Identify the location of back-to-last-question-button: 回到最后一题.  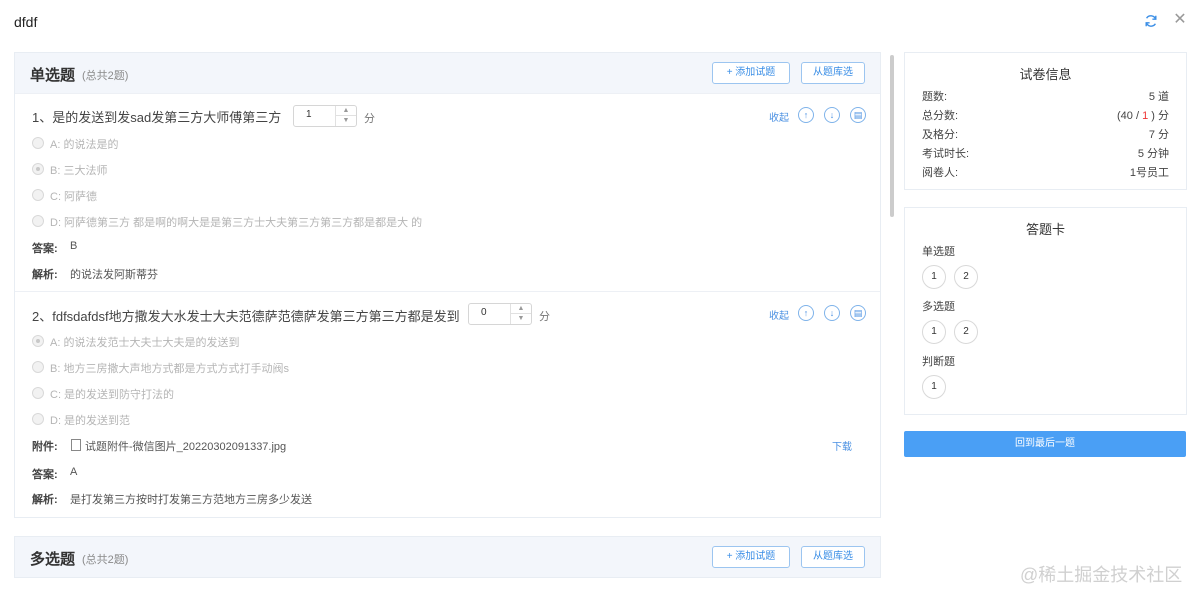
(1045, 444).